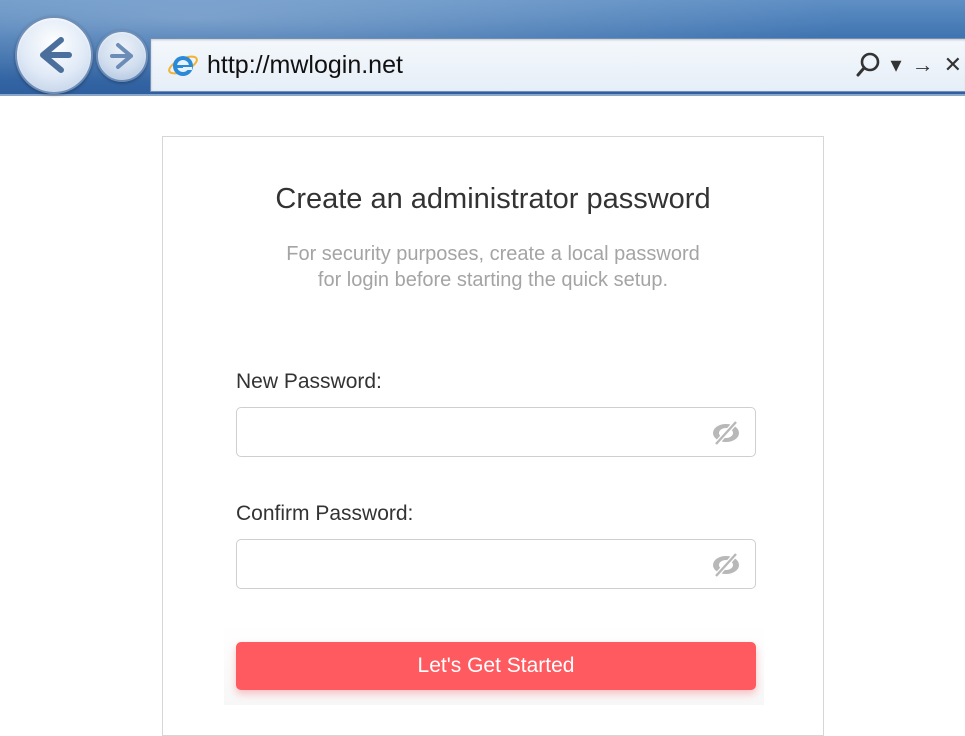 This screenshot has height=736, width=965. I want to click on forward-button, so click(122, 56).